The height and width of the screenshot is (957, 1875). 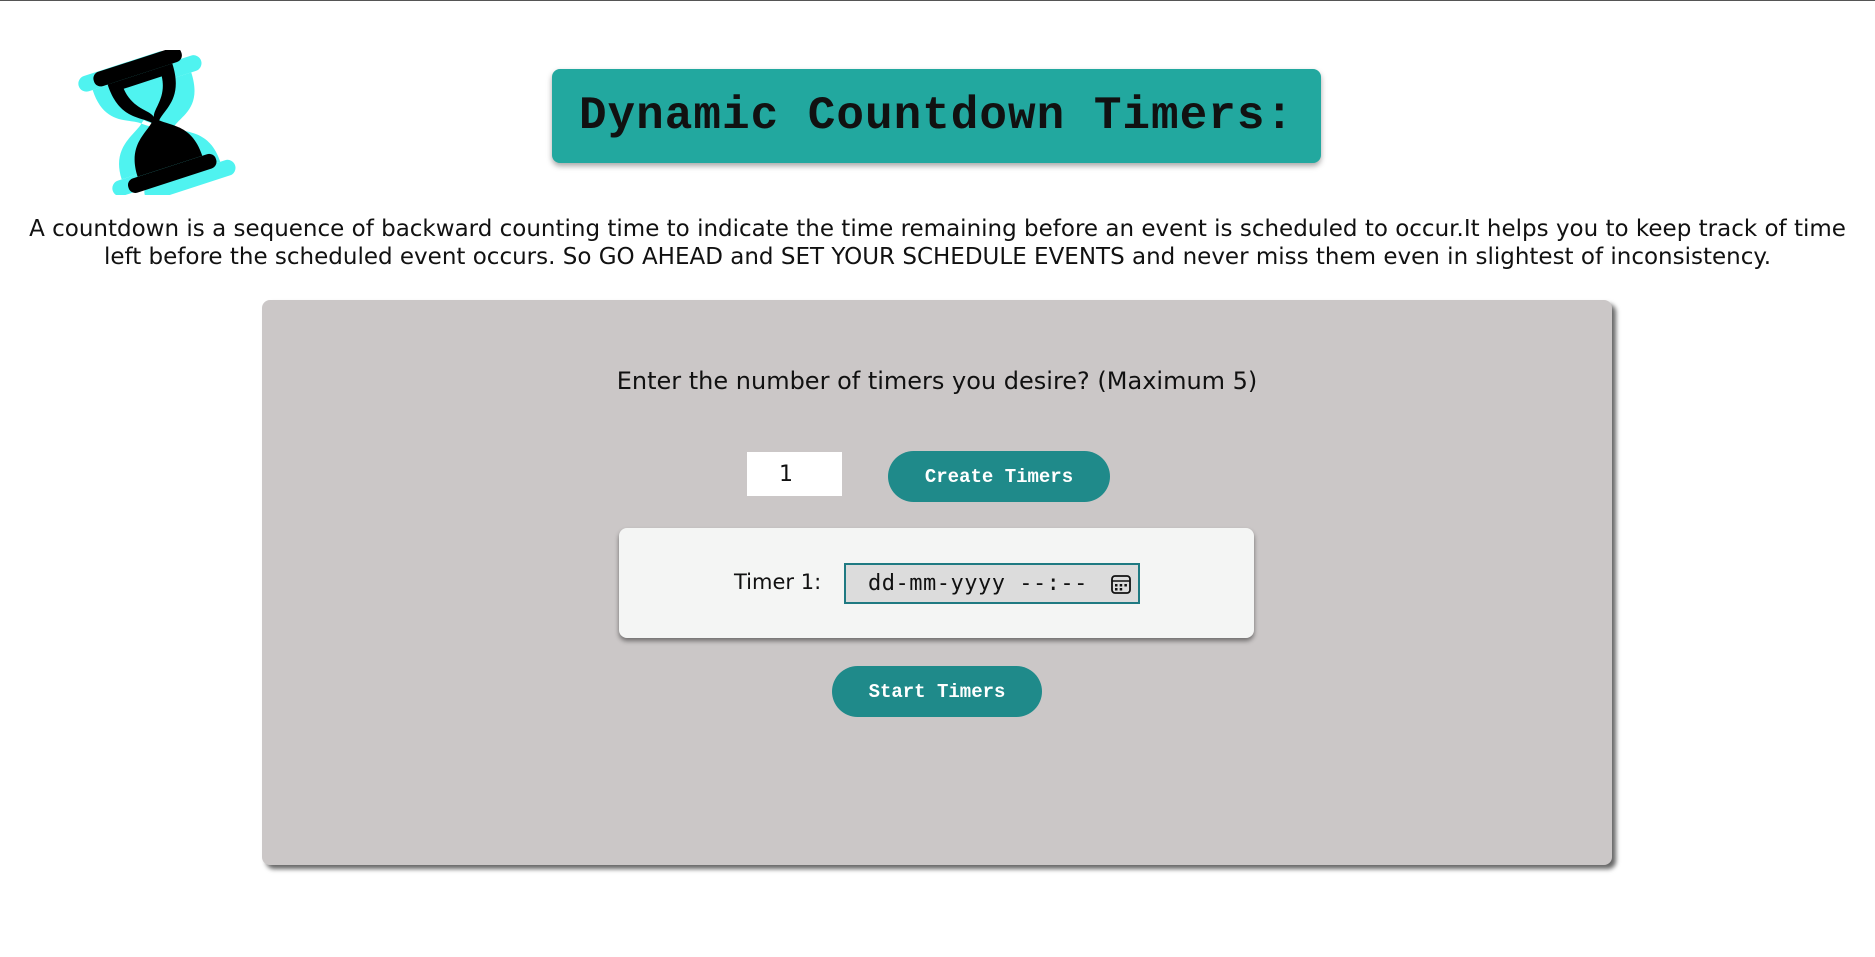 What do you see at coordinates (157, 124) in the screenshot?
I see `hourglass-icon` at bounding box center [157, 124].